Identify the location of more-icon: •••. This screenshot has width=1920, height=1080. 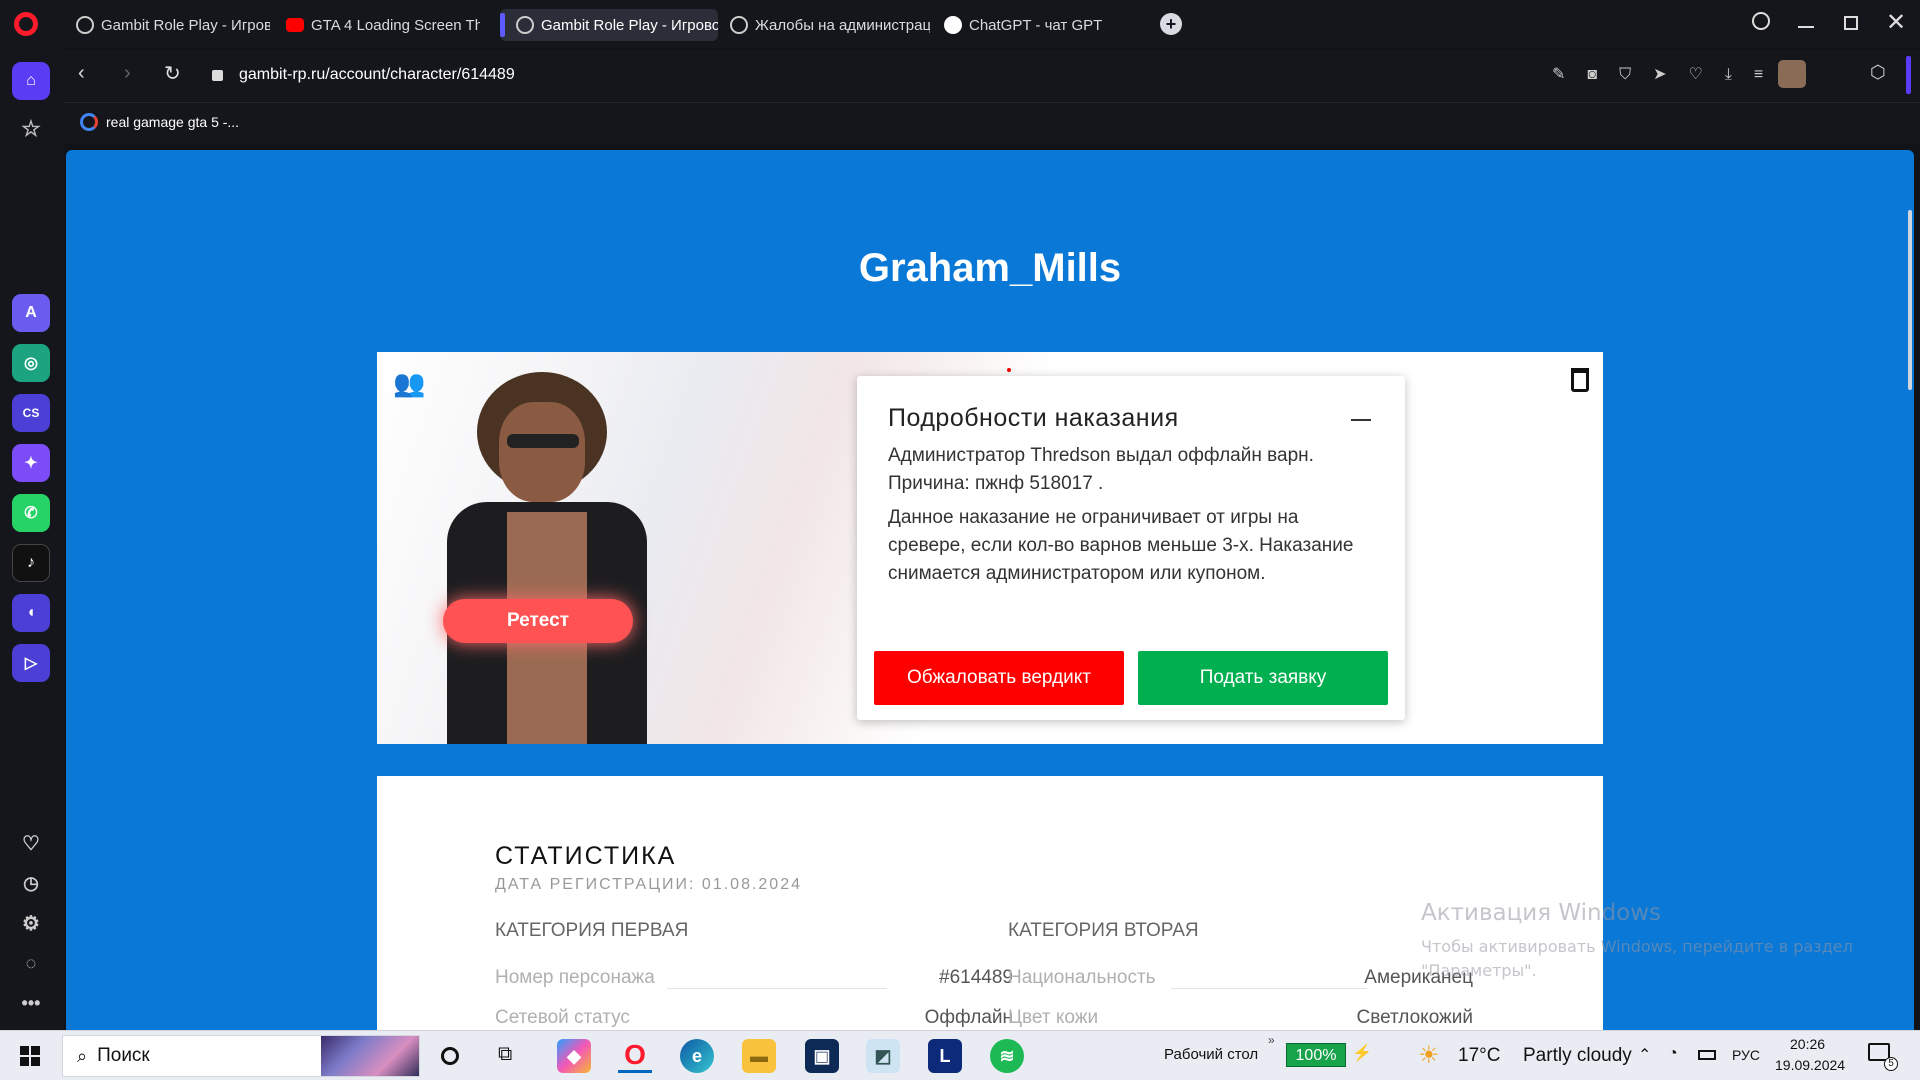
(31, 1003).